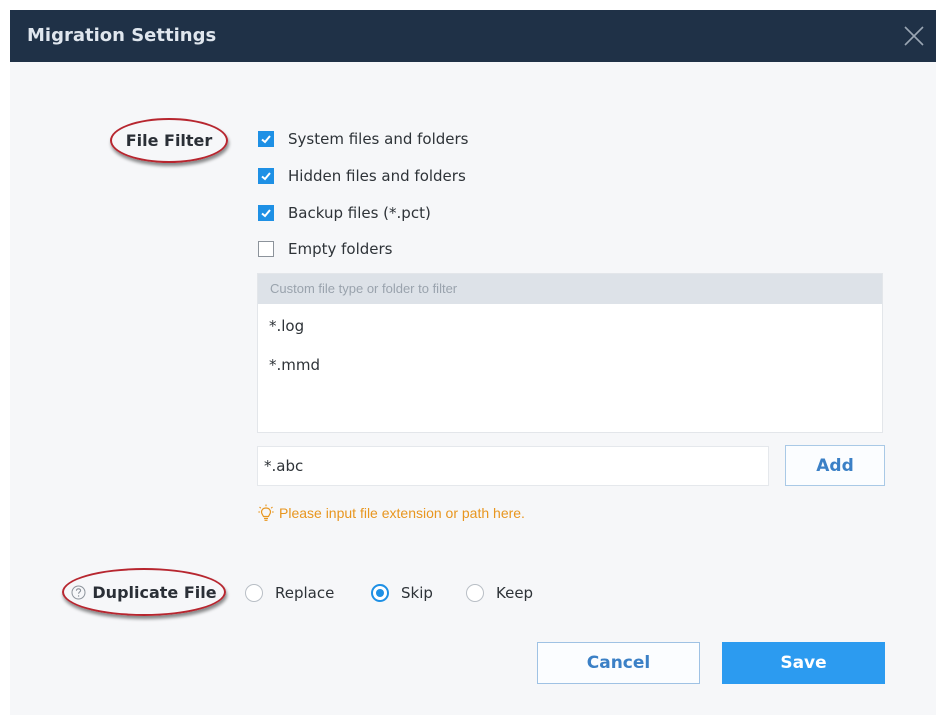 This screenshot has height=715, width=936. Describe the element at coordinates (378, 139) in the screenshot. I see `checkbox-label: System files and folders` at that location.